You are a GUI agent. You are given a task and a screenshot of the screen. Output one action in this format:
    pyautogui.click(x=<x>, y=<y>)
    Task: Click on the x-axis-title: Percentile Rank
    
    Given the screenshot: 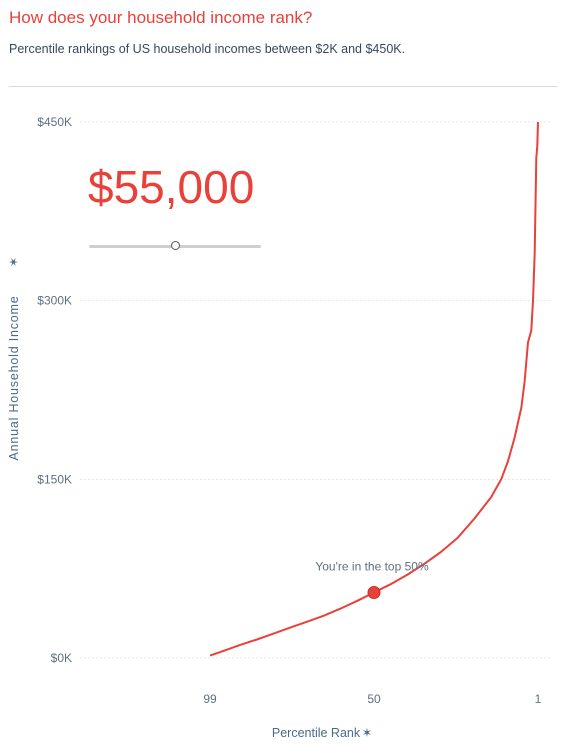 What is the action you would take?
    pyautogui.click(x=316, y=733)
    